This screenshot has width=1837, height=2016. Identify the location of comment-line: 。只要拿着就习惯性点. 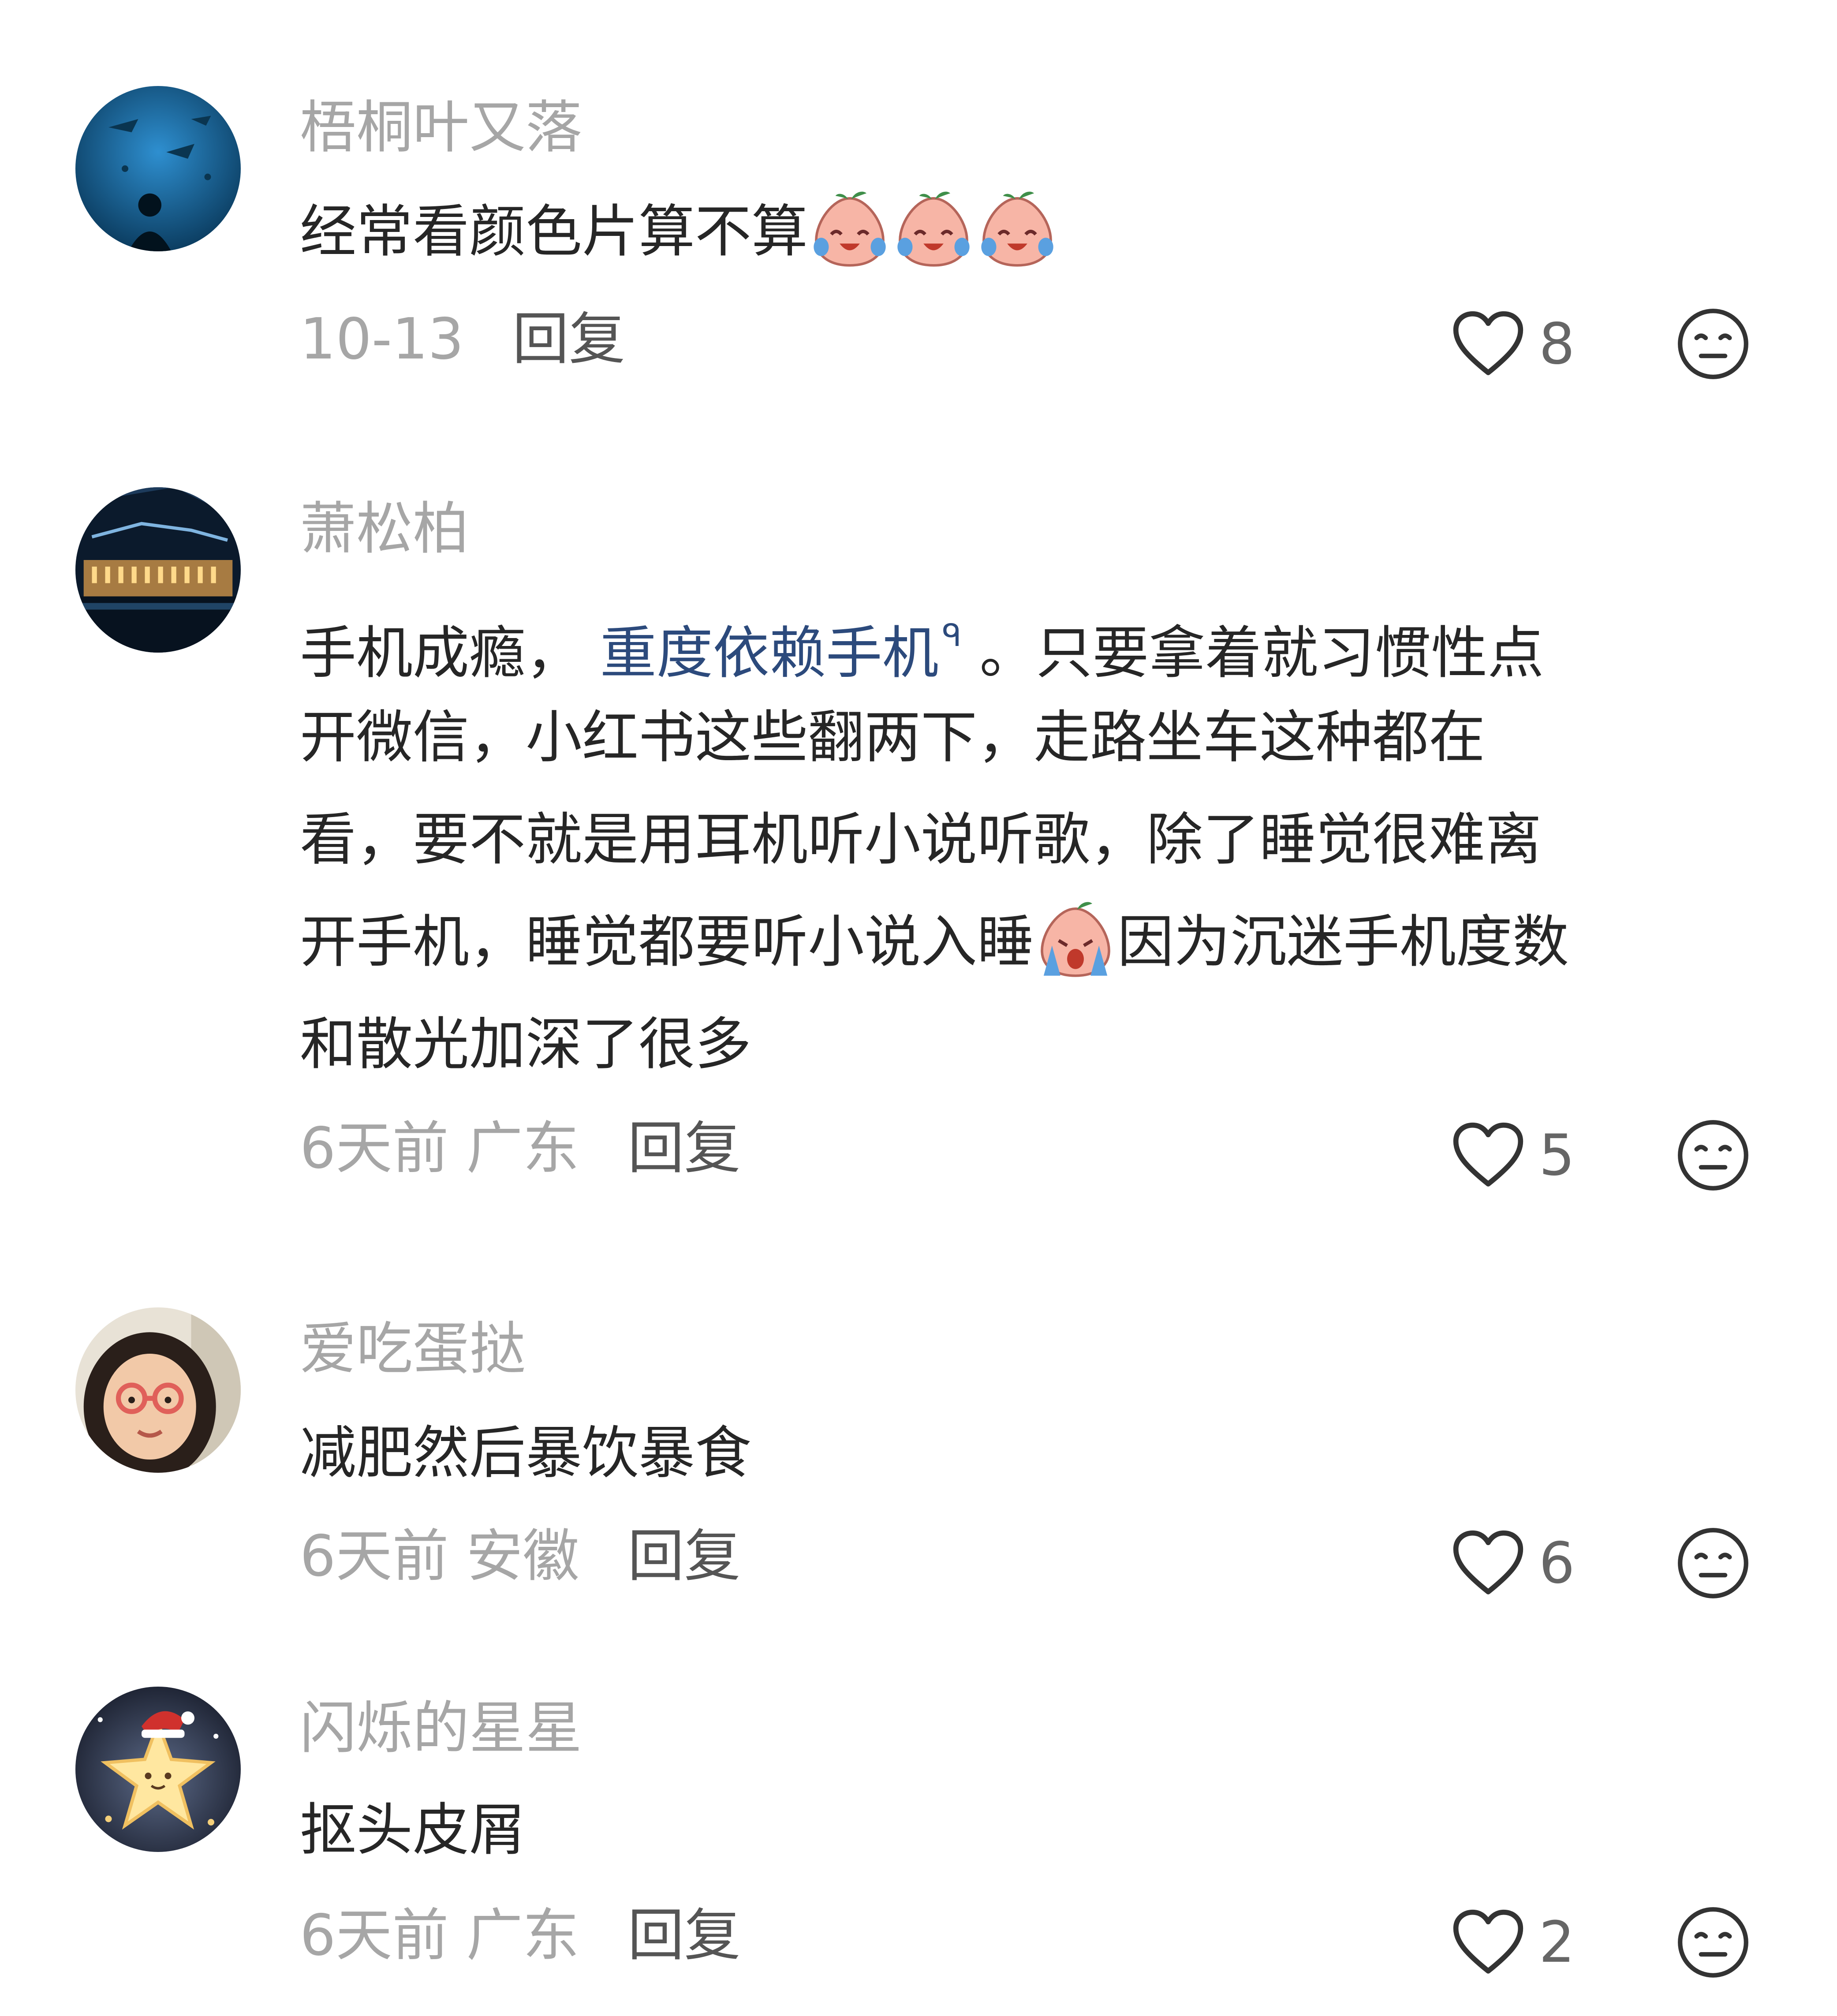
(1252, 653).